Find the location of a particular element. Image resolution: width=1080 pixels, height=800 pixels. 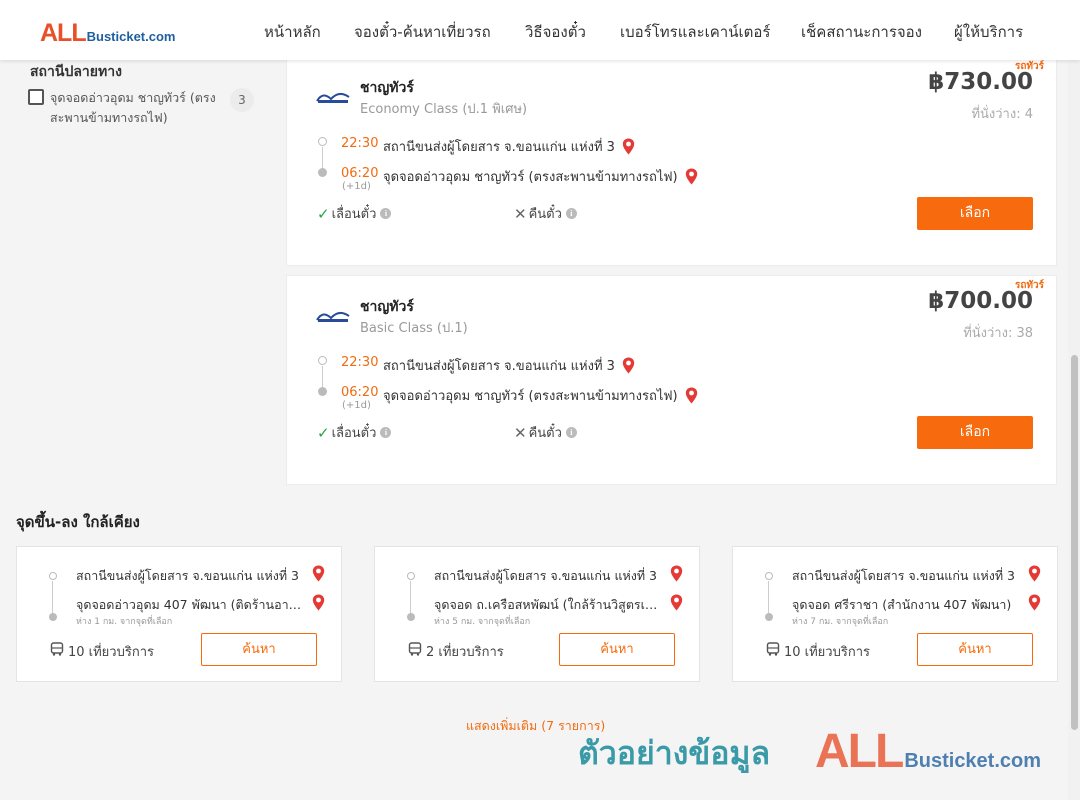

nav-how-to-book: วิธีจองตั๋ว is located at coordinates (555, 32).